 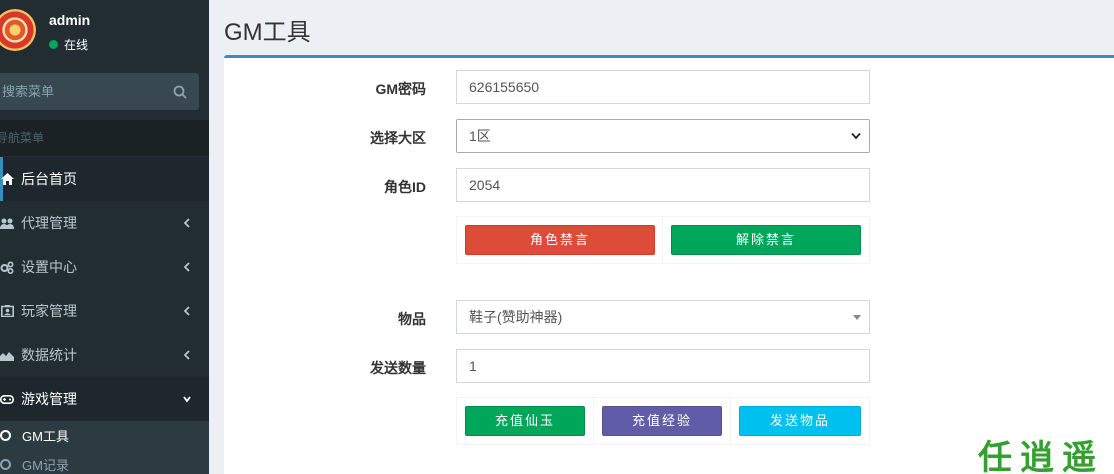 I want to click on submenu-game: GM工具 GM记录, so click(x=104, y=447).